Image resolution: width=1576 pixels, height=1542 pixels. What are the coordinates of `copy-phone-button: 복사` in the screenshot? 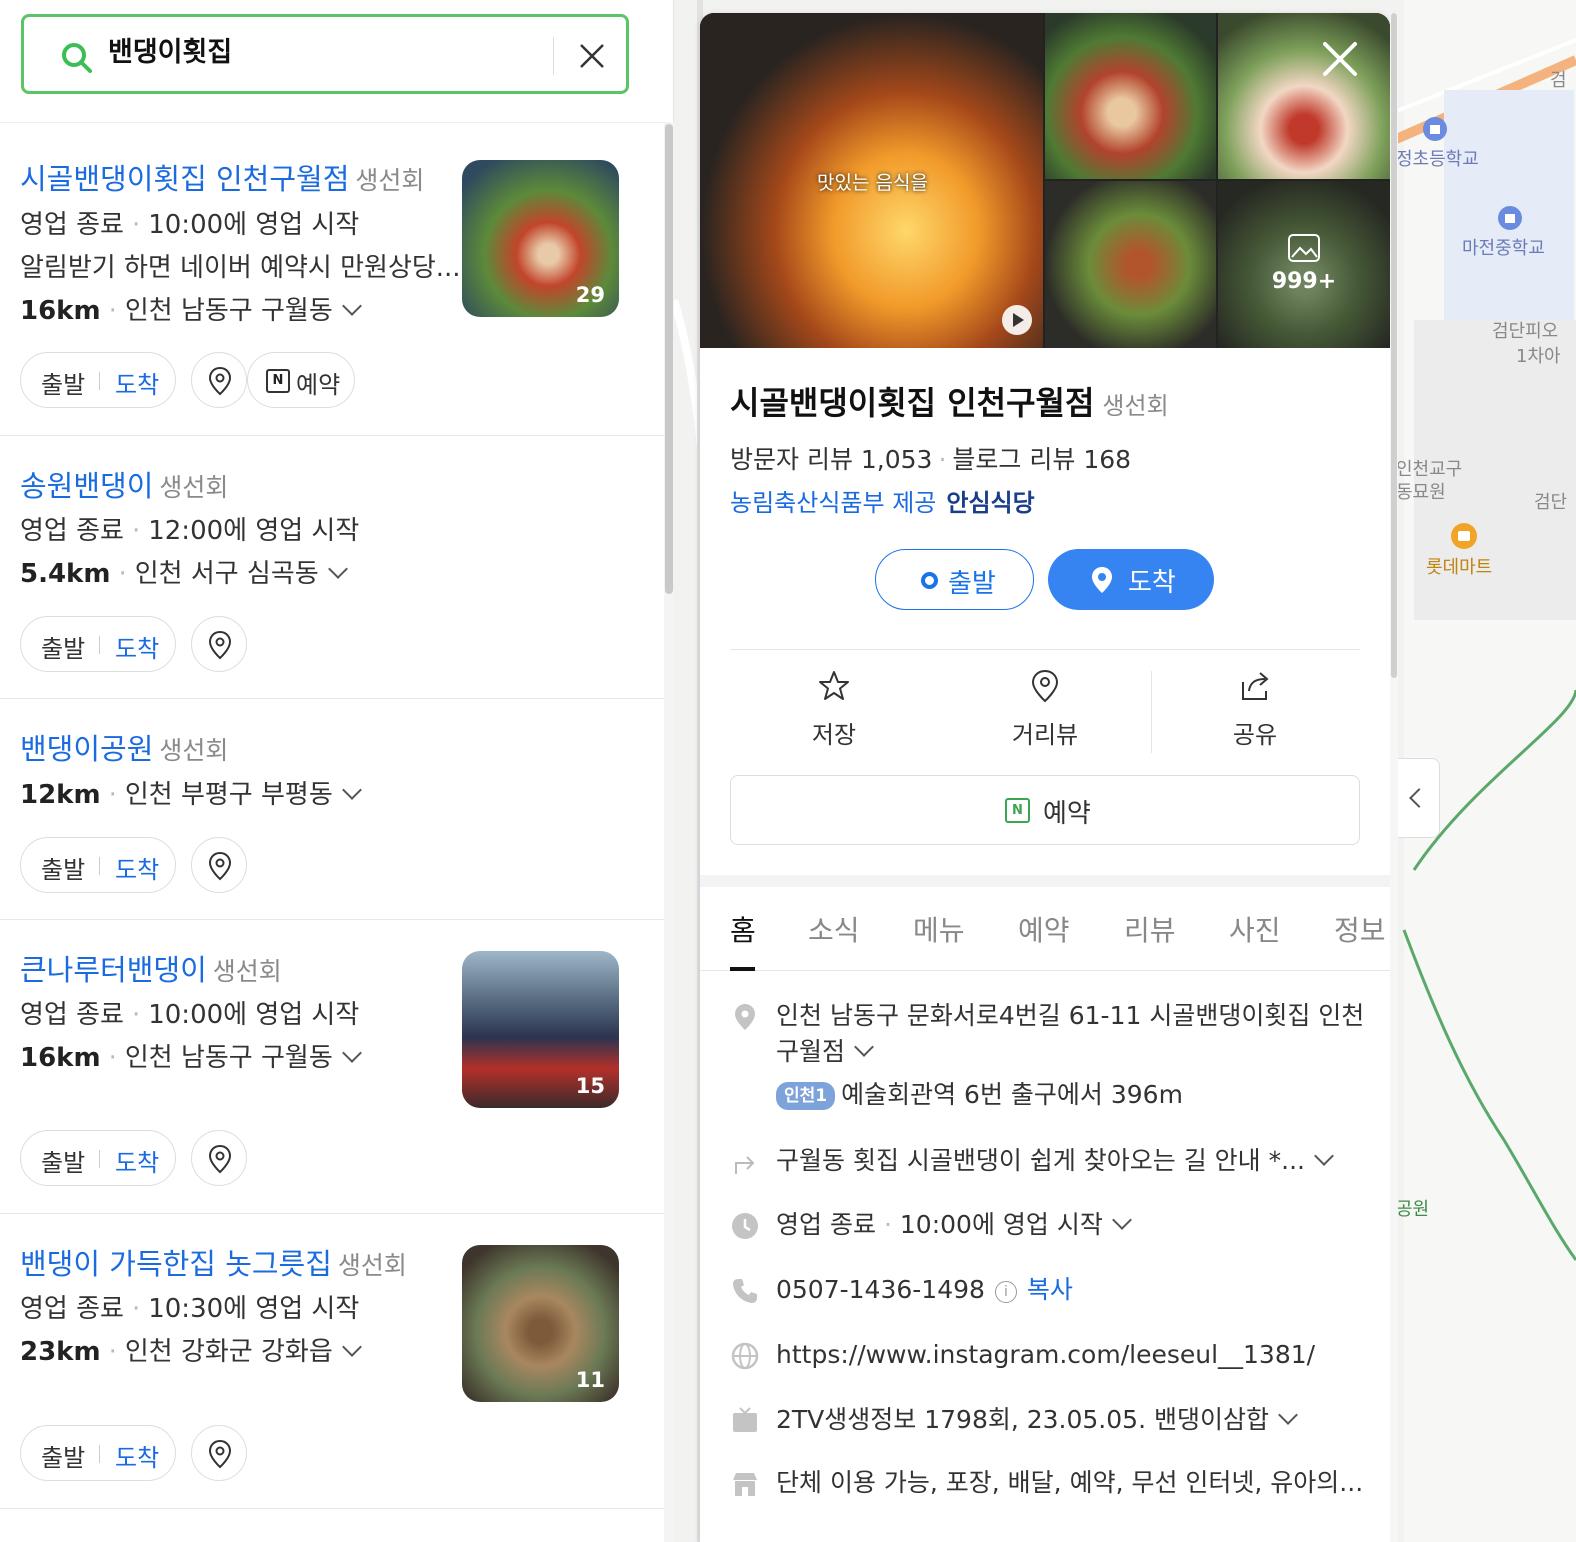 It's located at (1050, 1289).